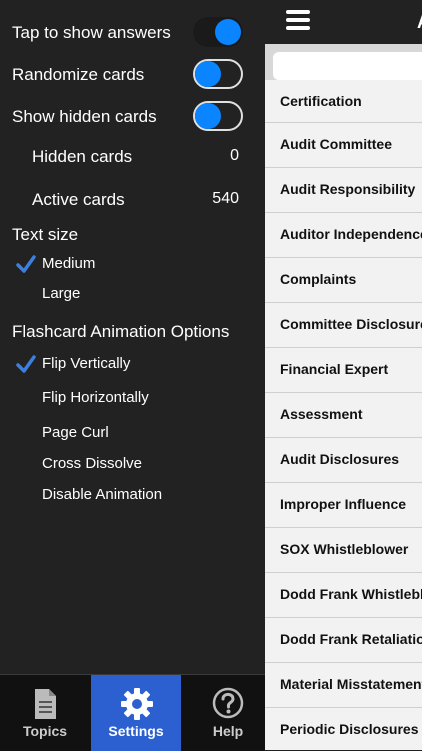  What do you see at coordinates (348, 189) in the screenshot?
I see `list-item-label: Audit Responsibility` at bounding box center [348, 189].